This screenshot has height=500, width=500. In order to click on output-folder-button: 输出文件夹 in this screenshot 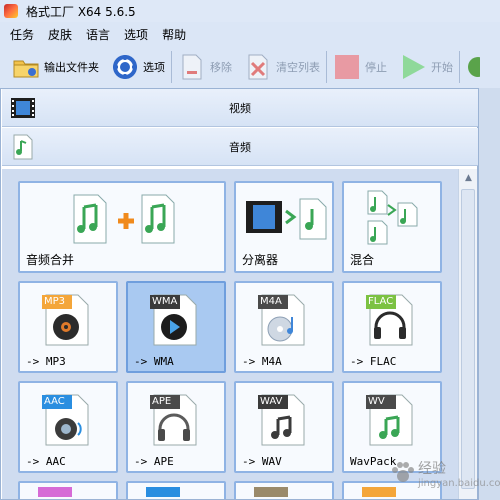, I will do `click(55, 67)`.